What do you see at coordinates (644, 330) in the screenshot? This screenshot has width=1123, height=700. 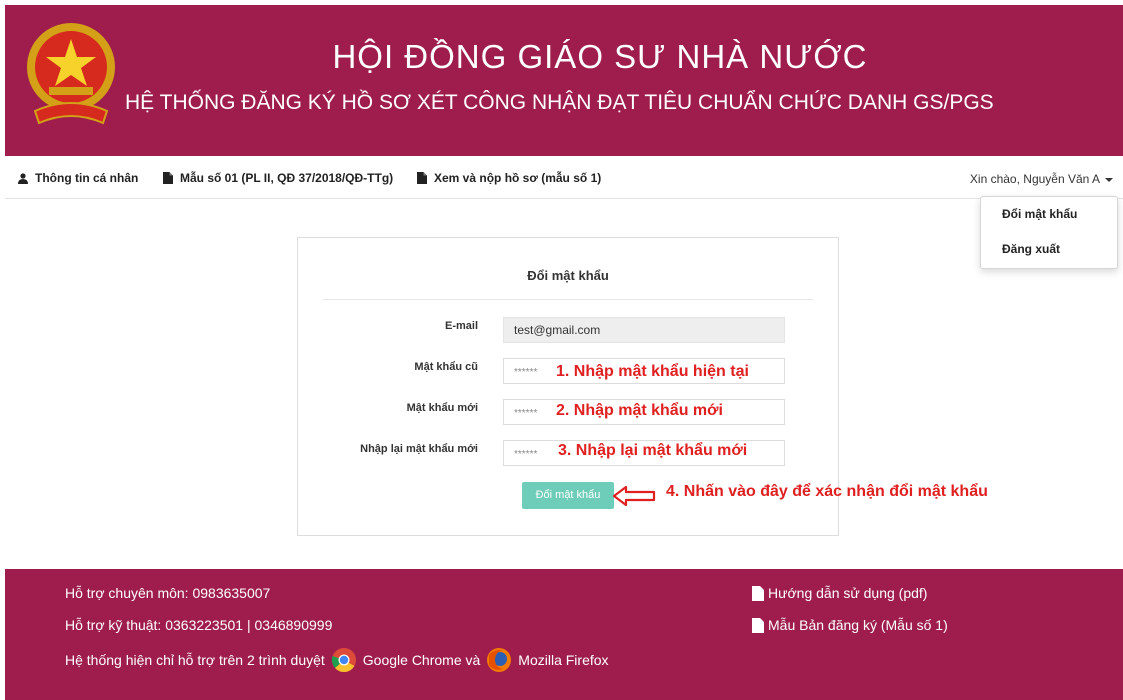 I see `email-field: test@gmail.com` at bounding box center [644, 330].